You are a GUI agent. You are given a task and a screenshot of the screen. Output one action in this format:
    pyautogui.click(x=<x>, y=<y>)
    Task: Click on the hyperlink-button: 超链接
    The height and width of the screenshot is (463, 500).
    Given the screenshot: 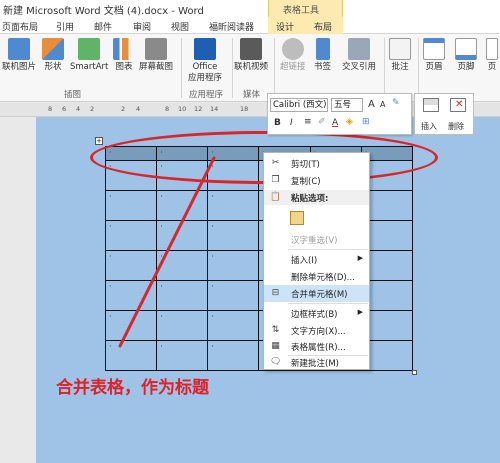 What is the action you would take?
    pyautogui.click(x=293, y=55)
    